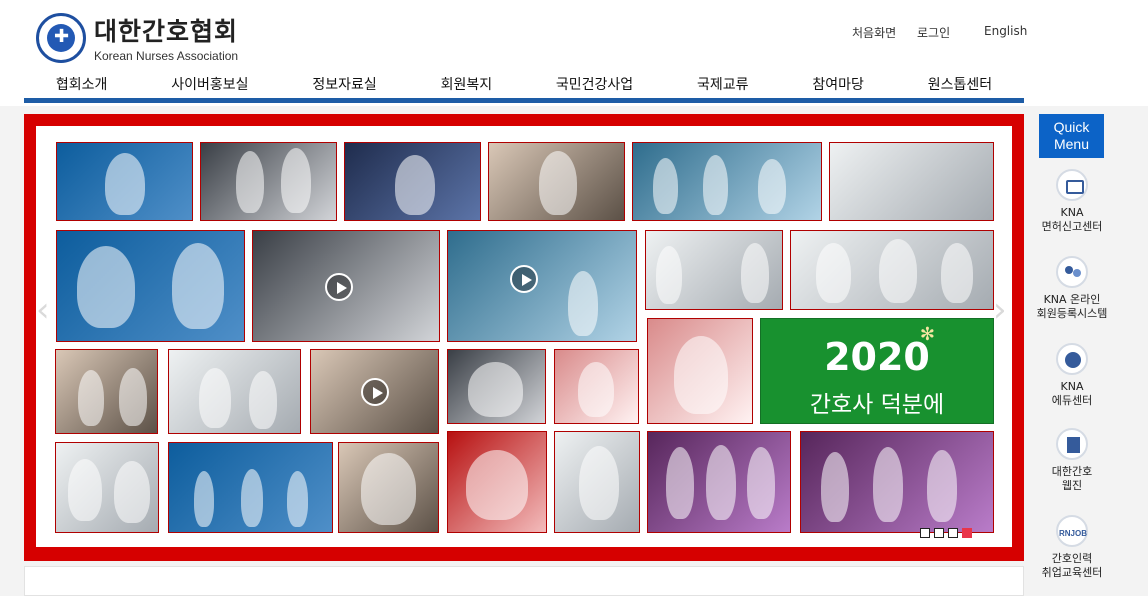  I want to click on slide-dot-4-active, so click(967, 533).